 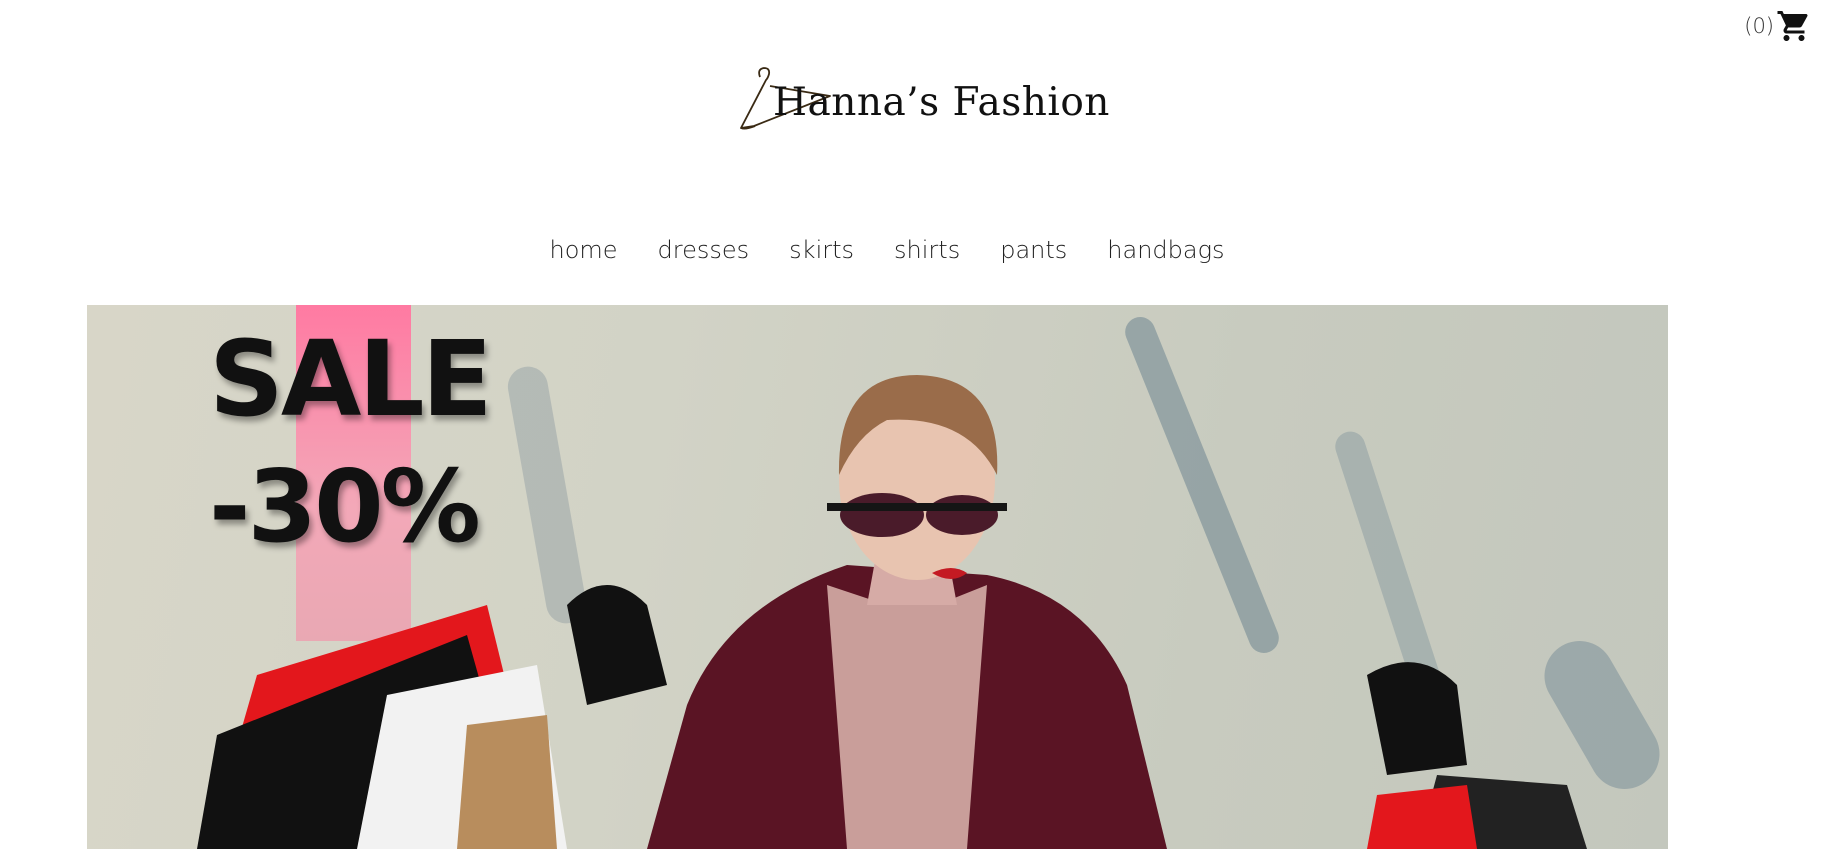 I want to click on shopping-cart-icon, so click(x=1794, y=26).